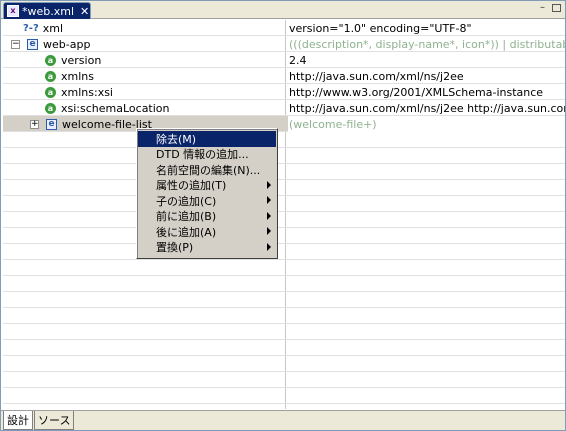 The width and height of the screenshot is (566, 431). What do you see at coordinates (426, 60) in the screenshot?
I see `node-value: 2.4` at bounding box center [426, 60].